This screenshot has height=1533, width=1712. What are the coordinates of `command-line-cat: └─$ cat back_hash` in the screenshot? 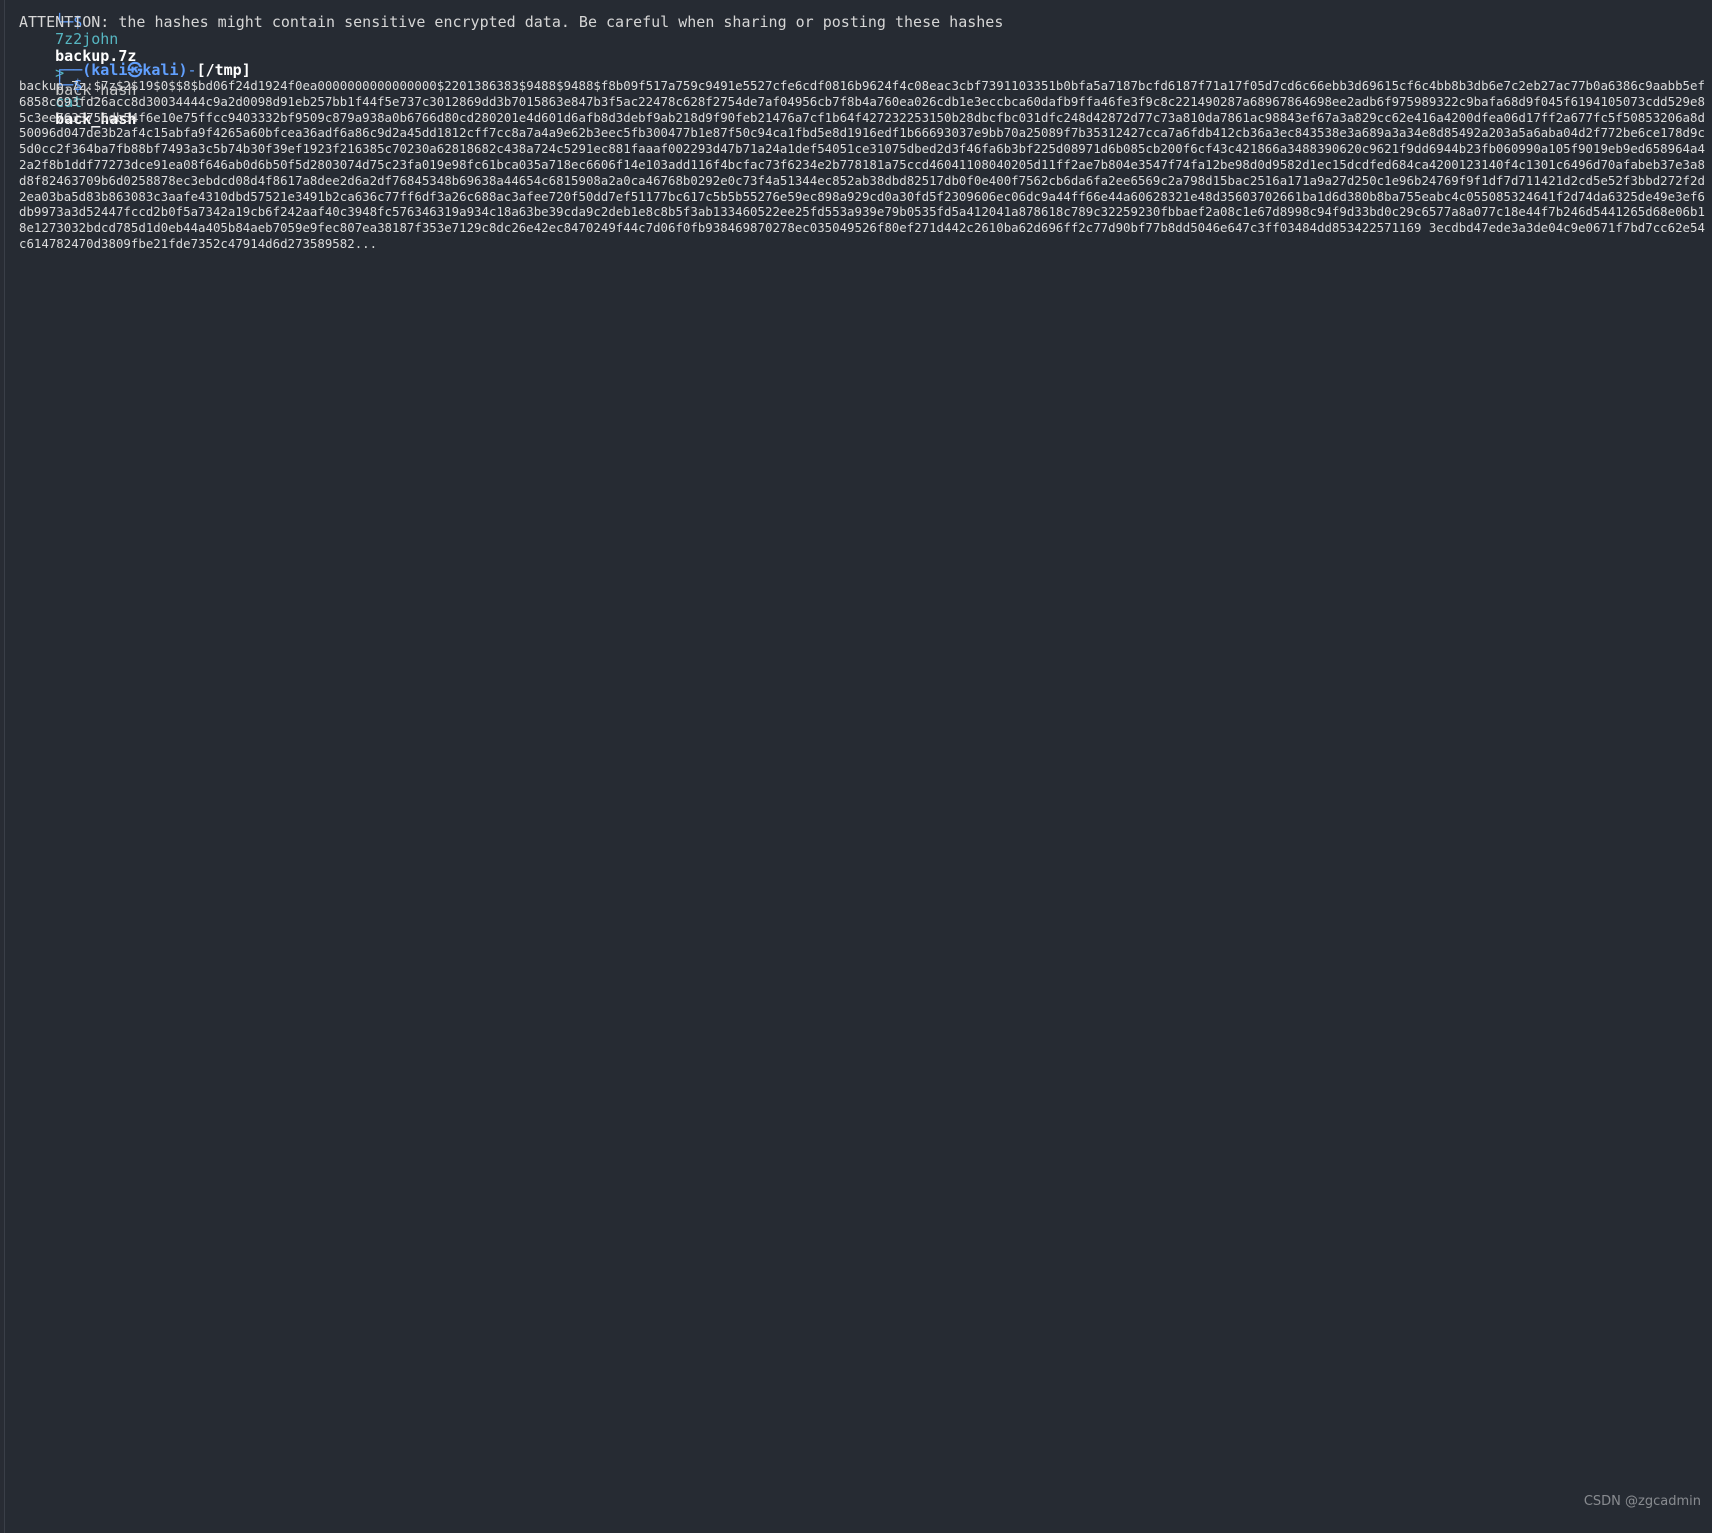 It's located at (77, 94).